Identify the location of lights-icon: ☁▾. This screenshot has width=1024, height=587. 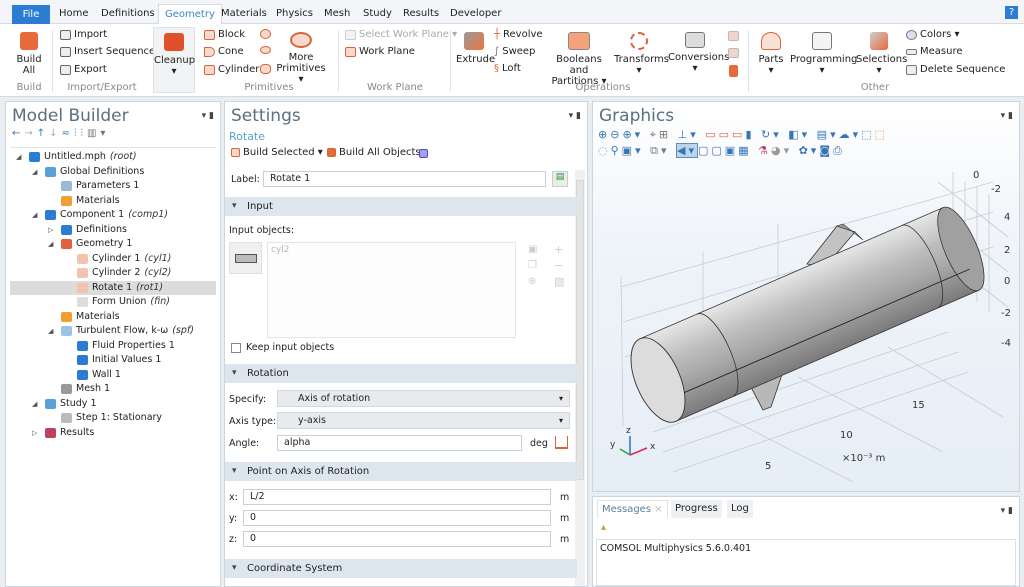
(850, 134).